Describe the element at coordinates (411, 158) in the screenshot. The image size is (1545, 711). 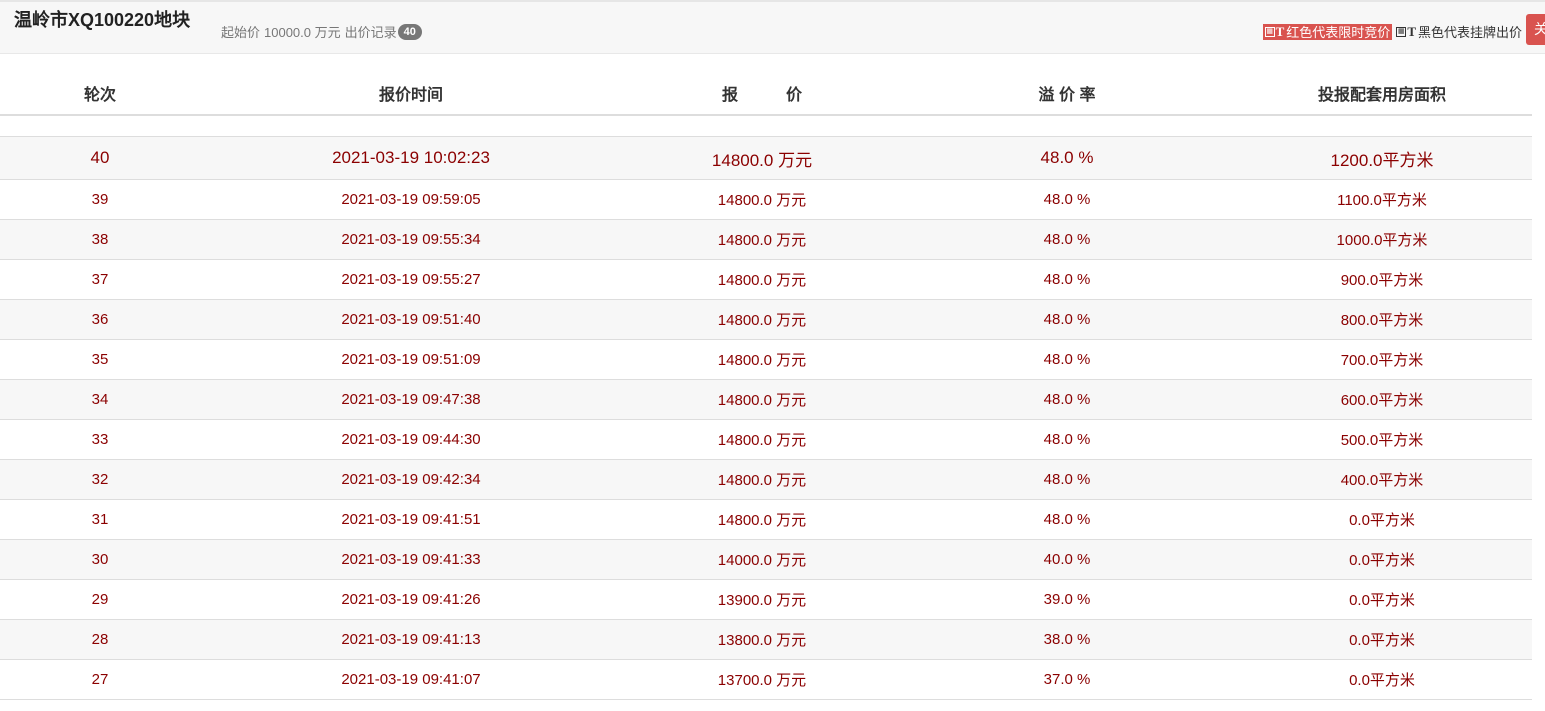
I see `time-cell: 2021-03-19 10:02:23` at that location.